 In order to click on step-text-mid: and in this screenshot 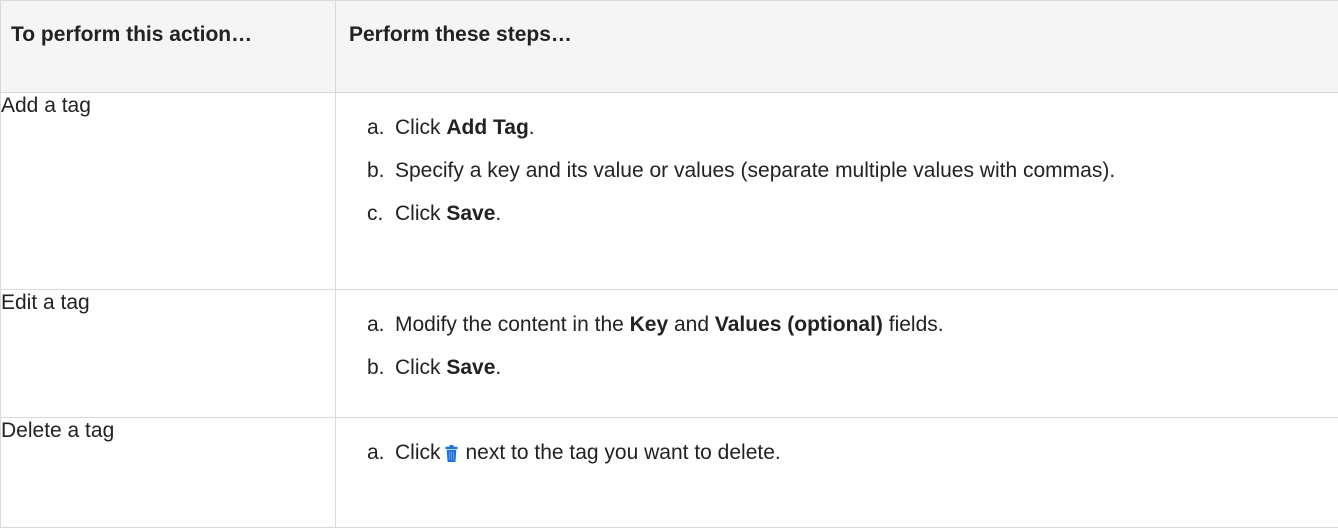, I will do `click(691, 324)`.